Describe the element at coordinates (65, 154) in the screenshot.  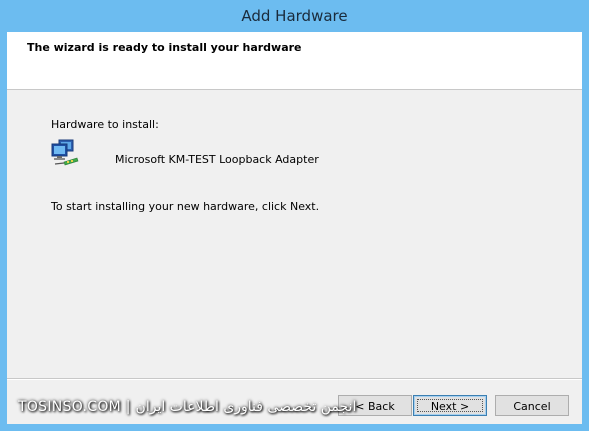
I see `network-adapter-icon` at that location.